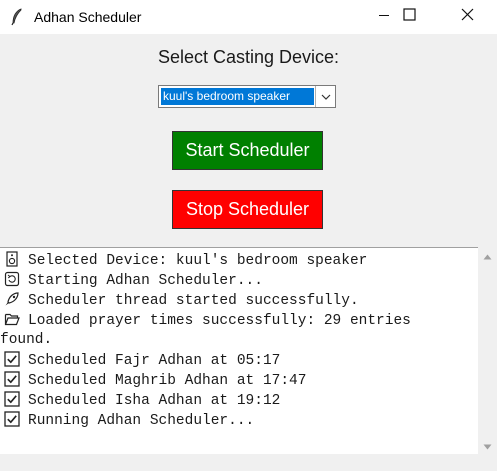  Describe the element at coordinates (12, 299) in the screenshot. I see `rocket-icon` at that location.